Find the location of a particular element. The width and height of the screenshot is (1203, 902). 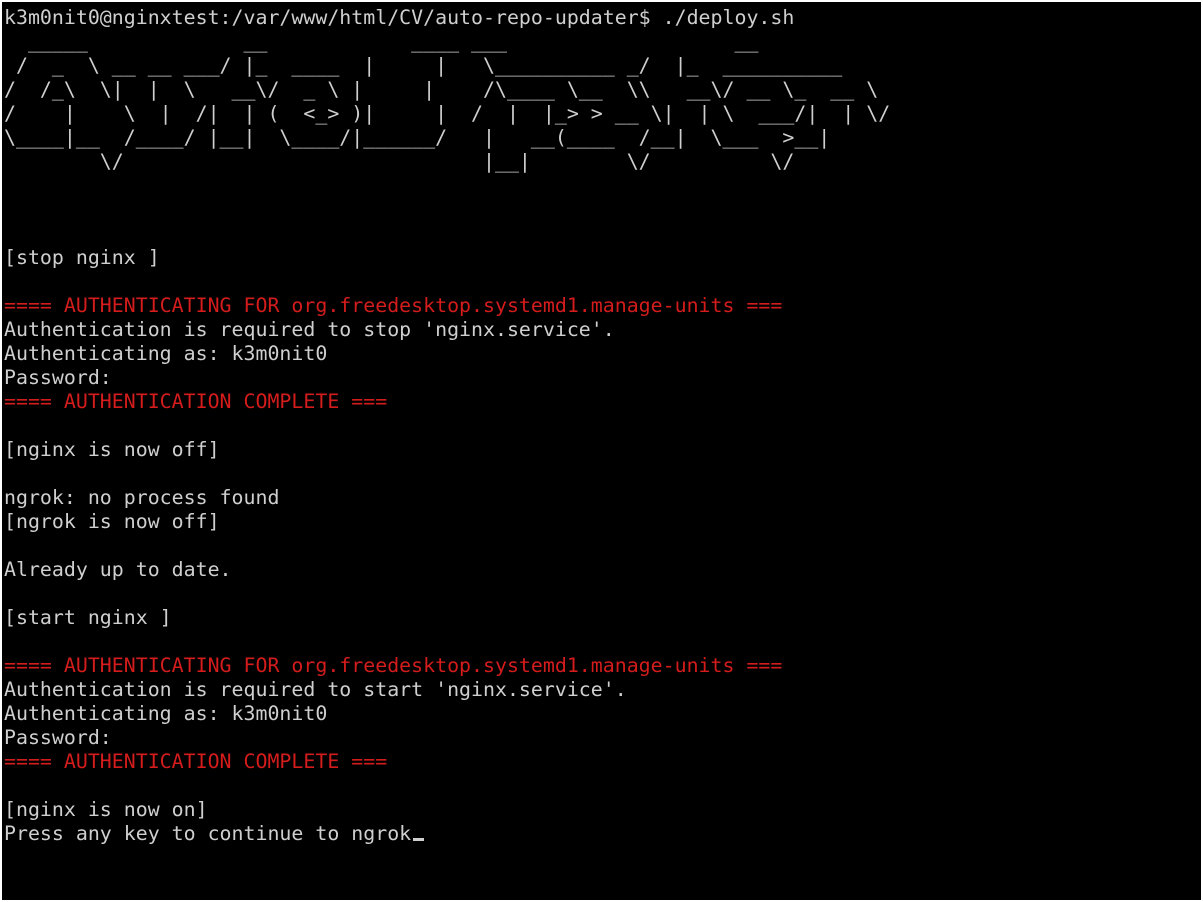

ngrok-off-line: [ngrok is now off] is located at coordinates (112, 521).